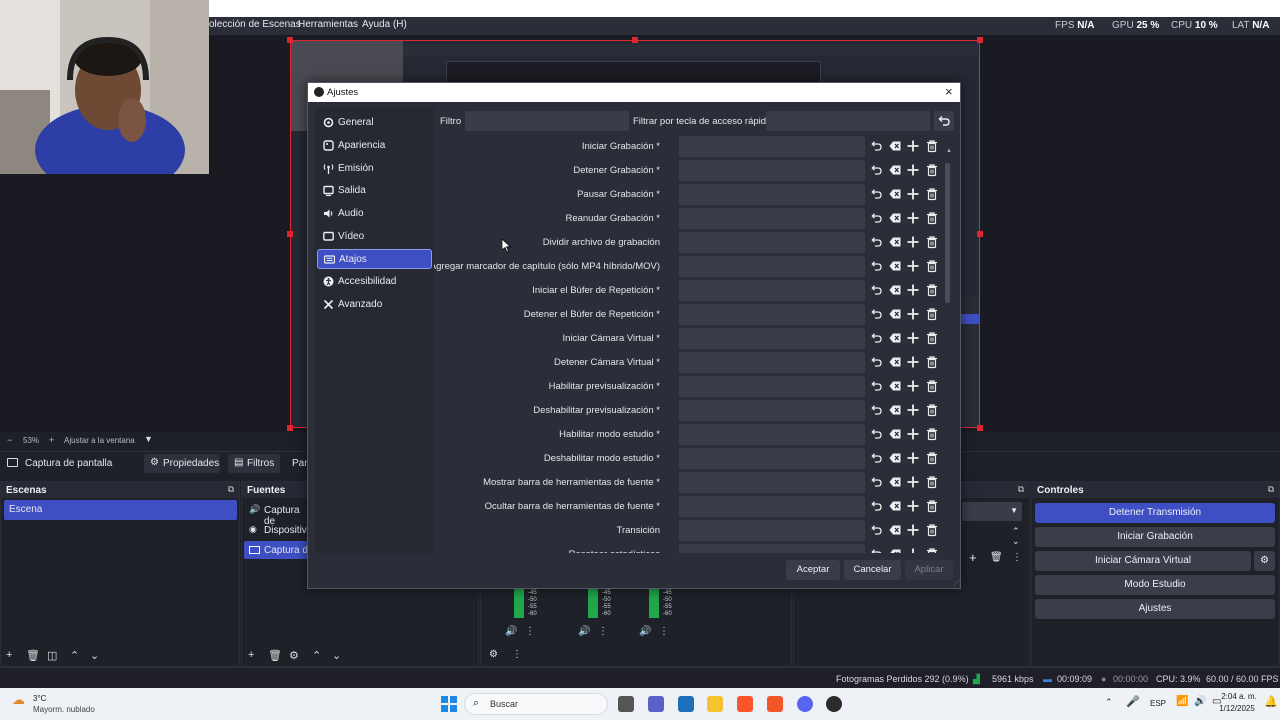  What do you see at coordinates (980, 40) in the screenshot?
I see `resize-handle` at bounding box center [980, 40].